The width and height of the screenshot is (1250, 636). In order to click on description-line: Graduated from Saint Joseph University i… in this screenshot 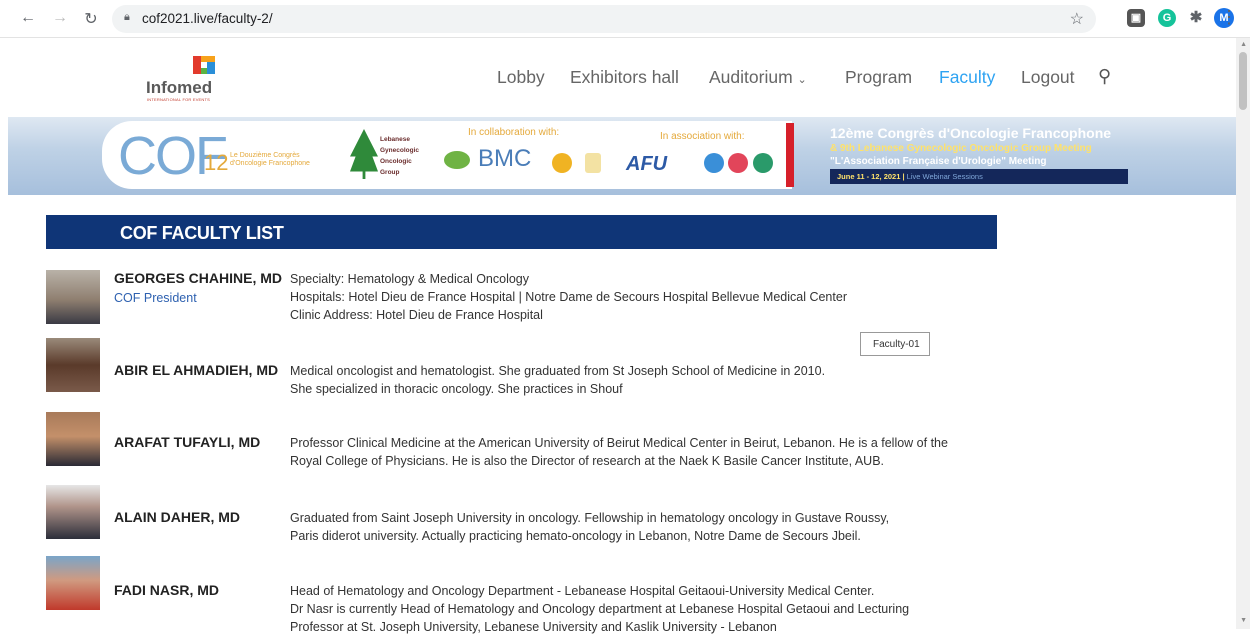, I will do `click(590, 518)`.